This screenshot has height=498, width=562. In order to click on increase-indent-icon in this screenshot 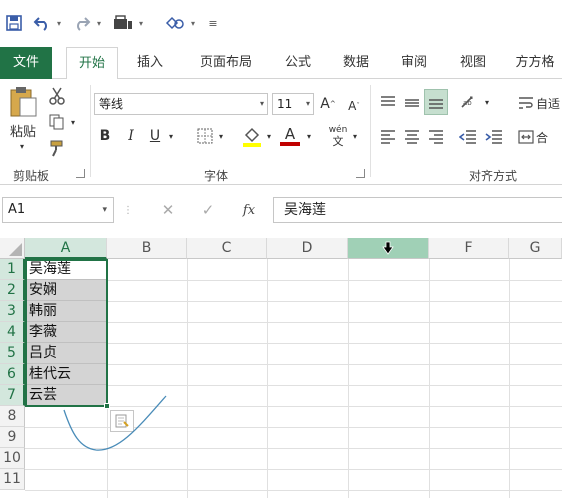, I will do `click(494, 137)`.